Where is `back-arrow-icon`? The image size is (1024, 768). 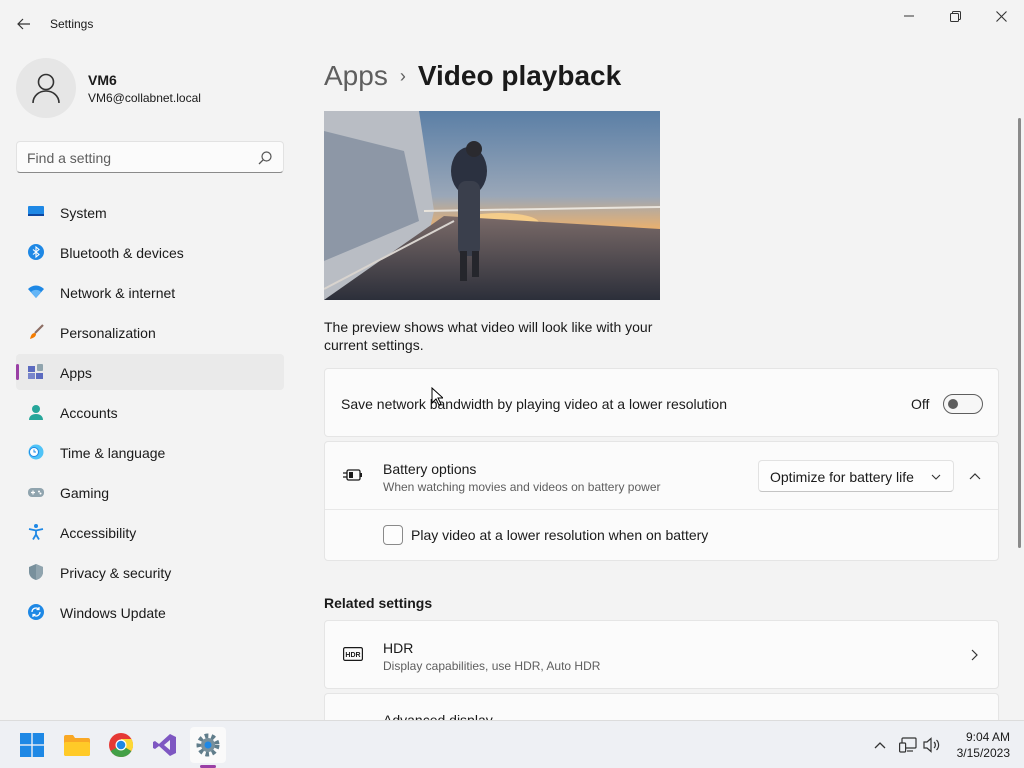 back-arrow-icon is located at coordinates (23, 24).